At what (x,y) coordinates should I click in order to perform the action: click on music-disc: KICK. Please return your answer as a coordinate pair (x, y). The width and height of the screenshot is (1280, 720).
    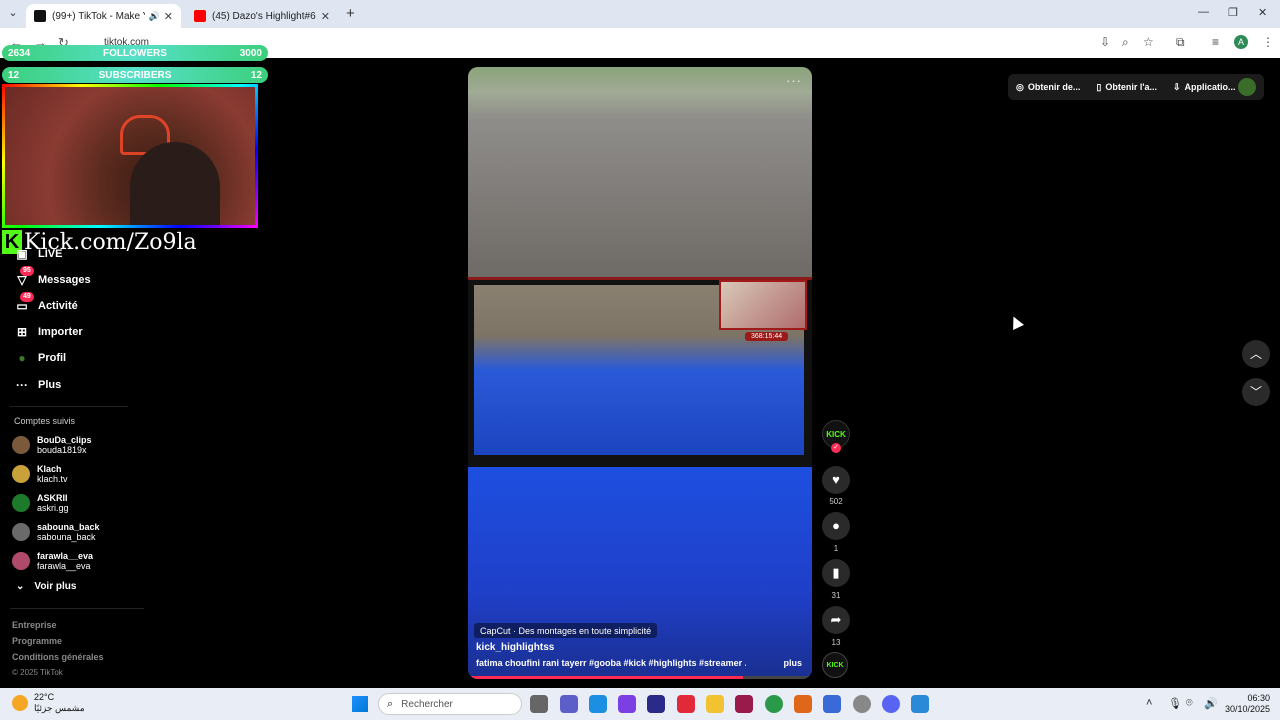
    Looking at the image, I should click on (835, 665).